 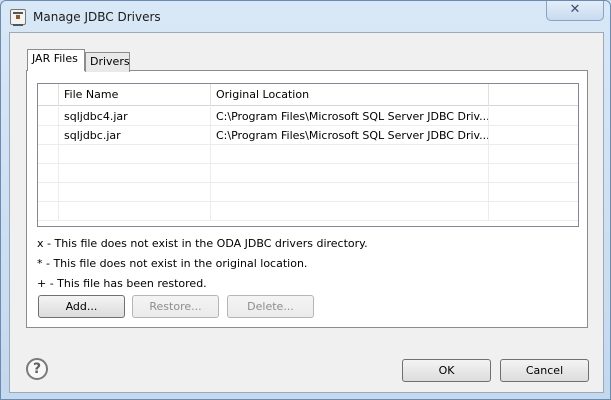 I want to click on row-file-name: sqljdbc4.jar, so click(x=135, y=116).